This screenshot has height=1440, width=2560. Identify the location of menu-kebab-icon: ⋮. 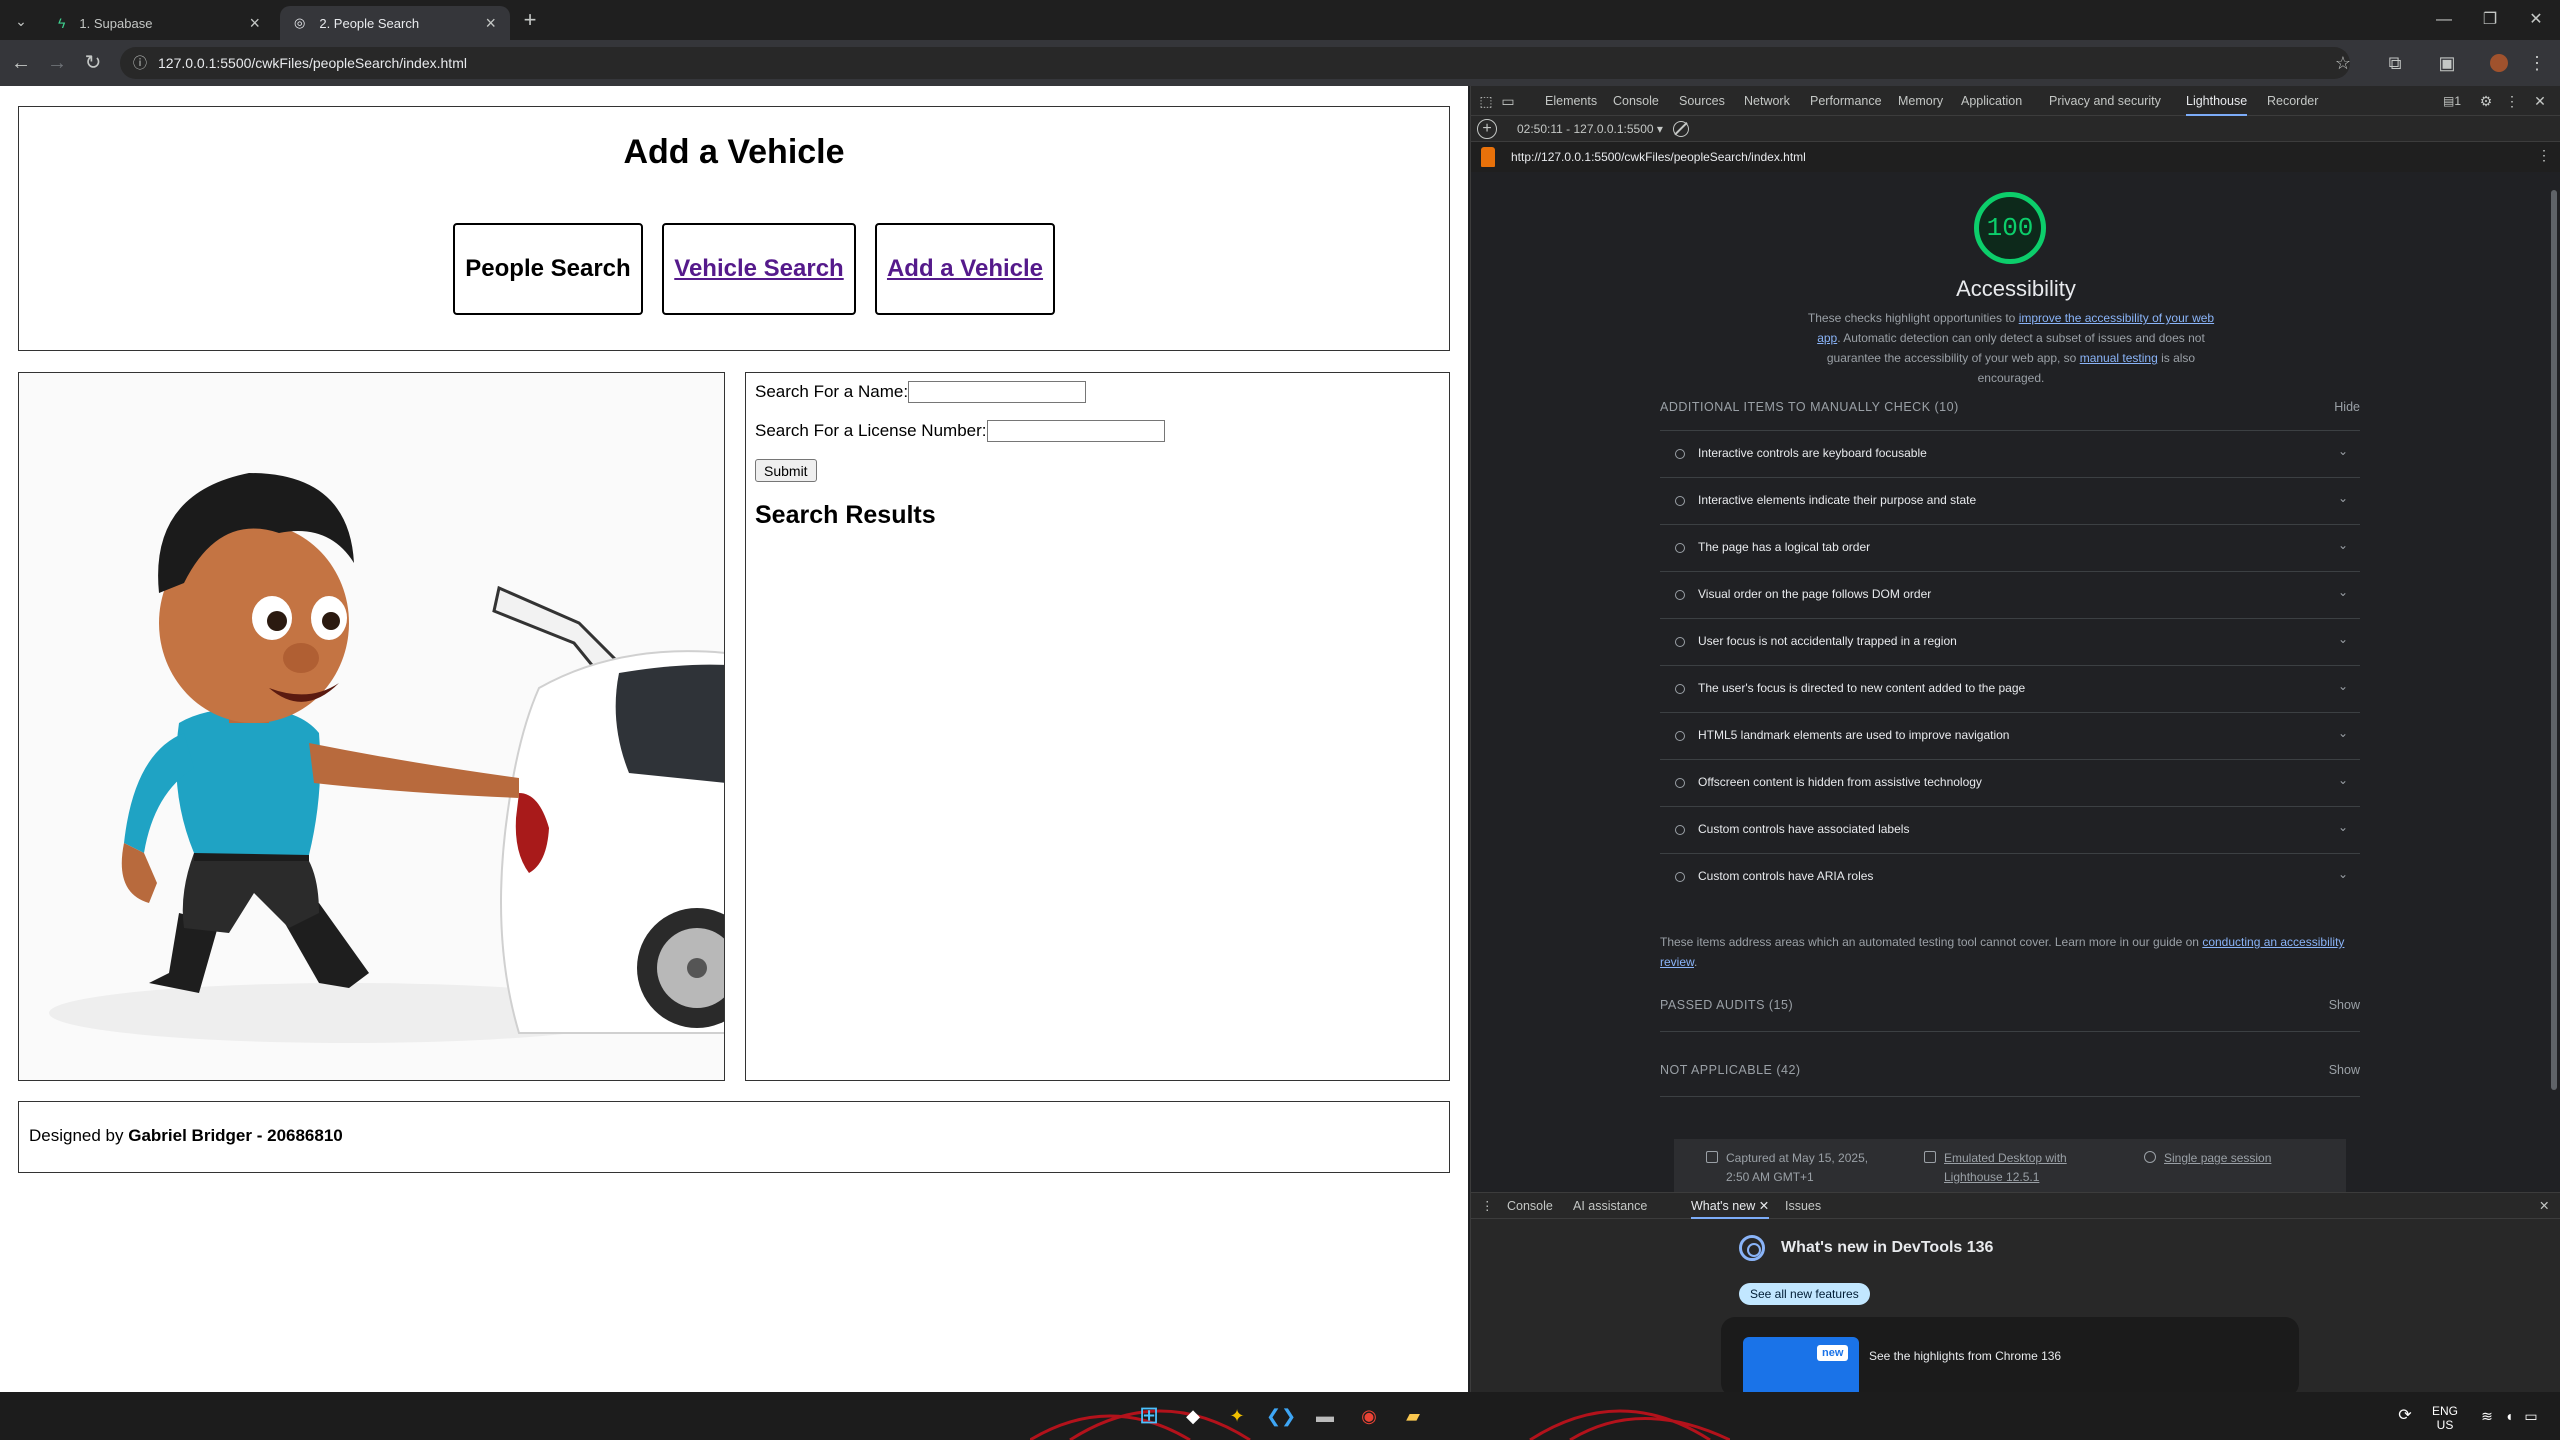
(2537, 63).